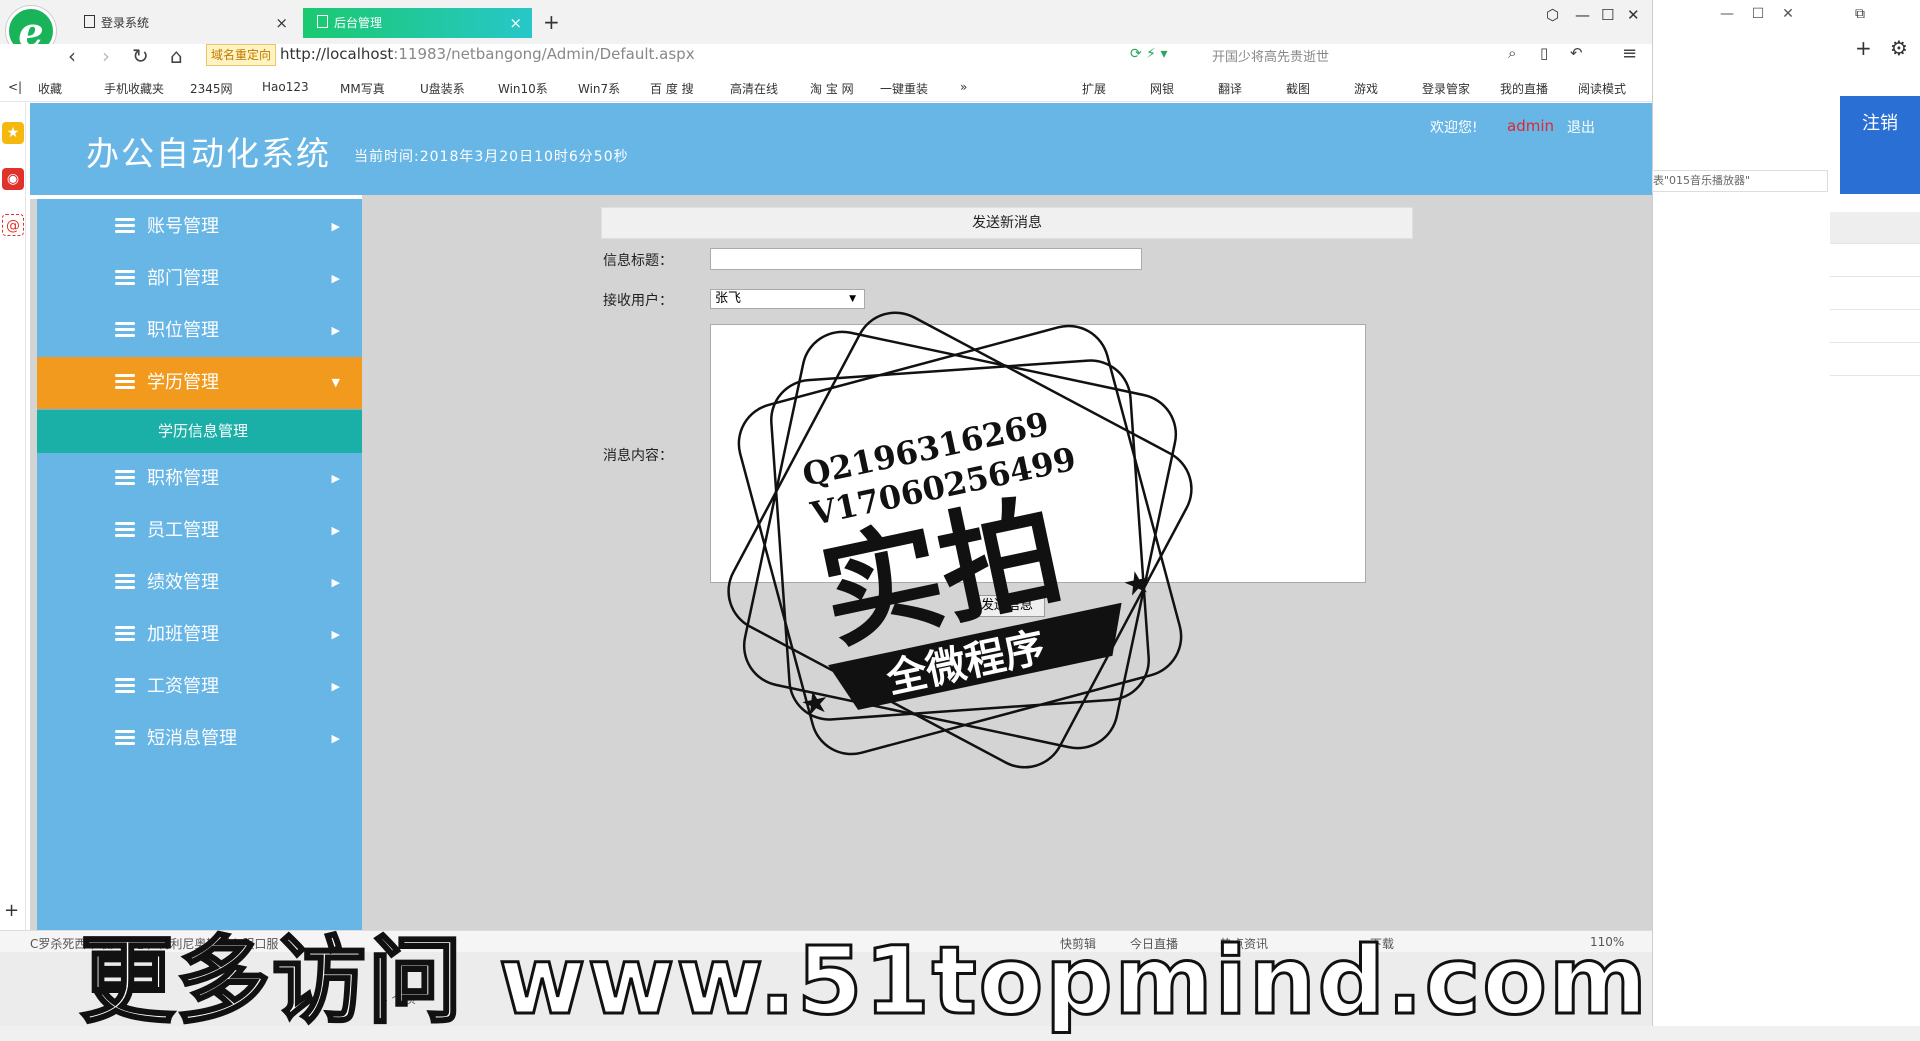 This screenshot has width=1920, height=1041. What do you see at coordinates (1446, 88) in the screenshot?
I see `toolbar-item: 登录管家` at bounding box center [1446, 88].